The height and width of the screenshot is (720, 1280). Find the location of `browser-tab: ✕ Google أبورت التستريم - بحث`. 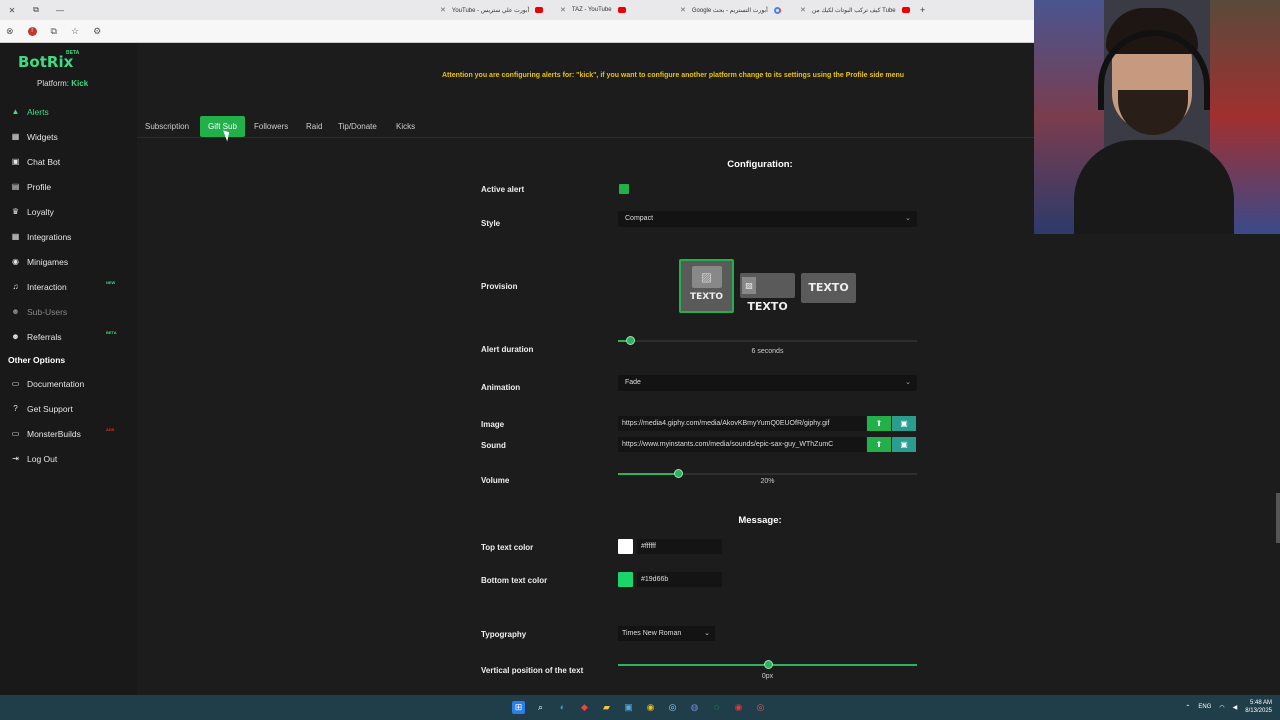

browser-tab: ✕ Google أبورت التستريم - بحث is located at coordinates (734, 10).